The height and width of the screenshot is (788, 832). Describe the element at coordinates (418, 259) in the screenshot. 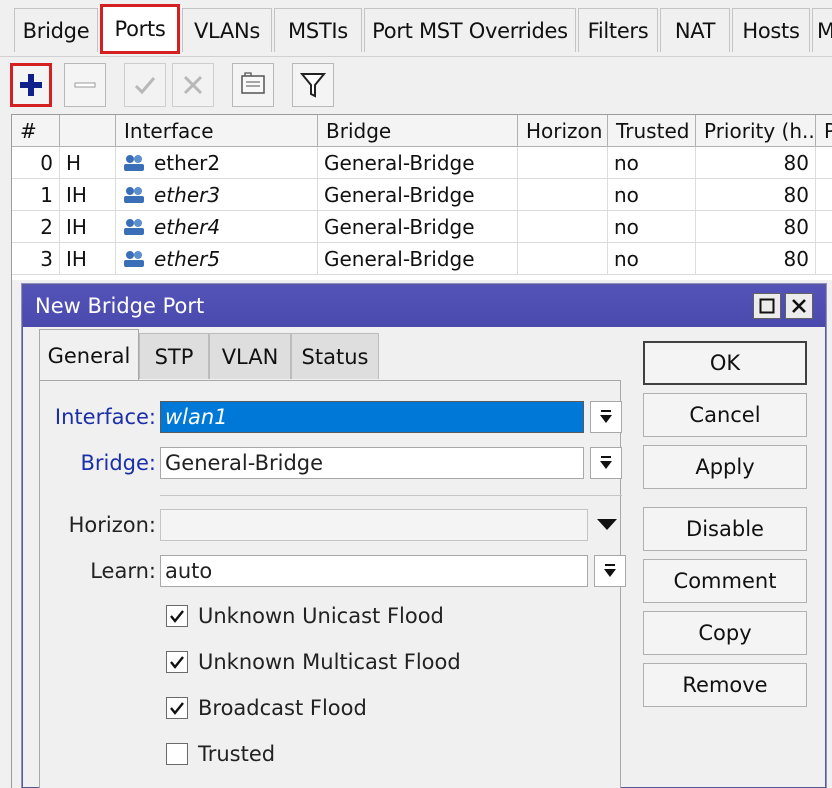

I see `cell-bridge: General-Bridge` at that location.